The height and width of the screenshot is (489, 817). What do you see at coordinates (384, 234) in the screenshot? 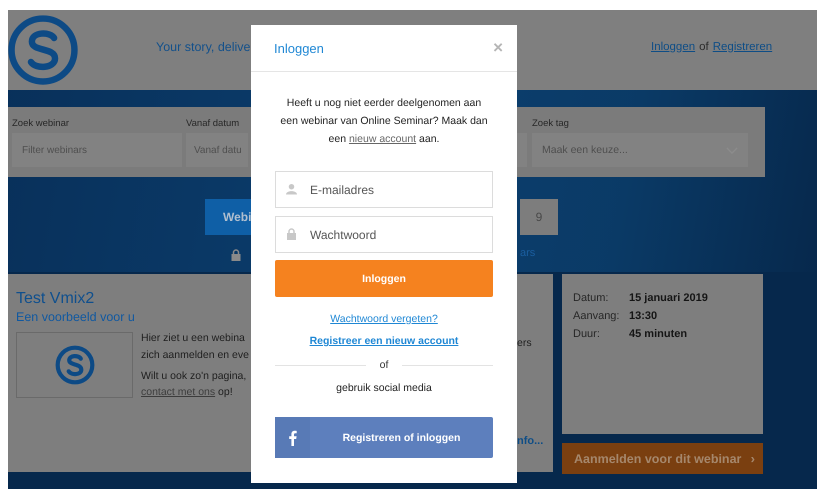
I see `password-field: Wachtwoord` at bounding box center [384, 234].